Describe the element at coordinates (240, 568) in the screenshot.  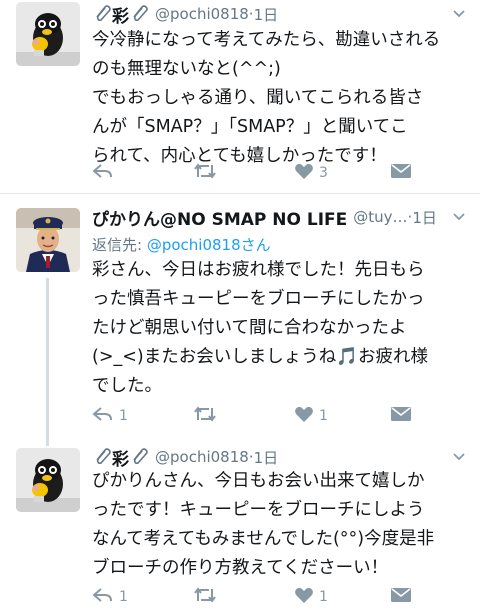
I see `tweet-text-line: ブローチの作り方教えてくださーい！` at that location.